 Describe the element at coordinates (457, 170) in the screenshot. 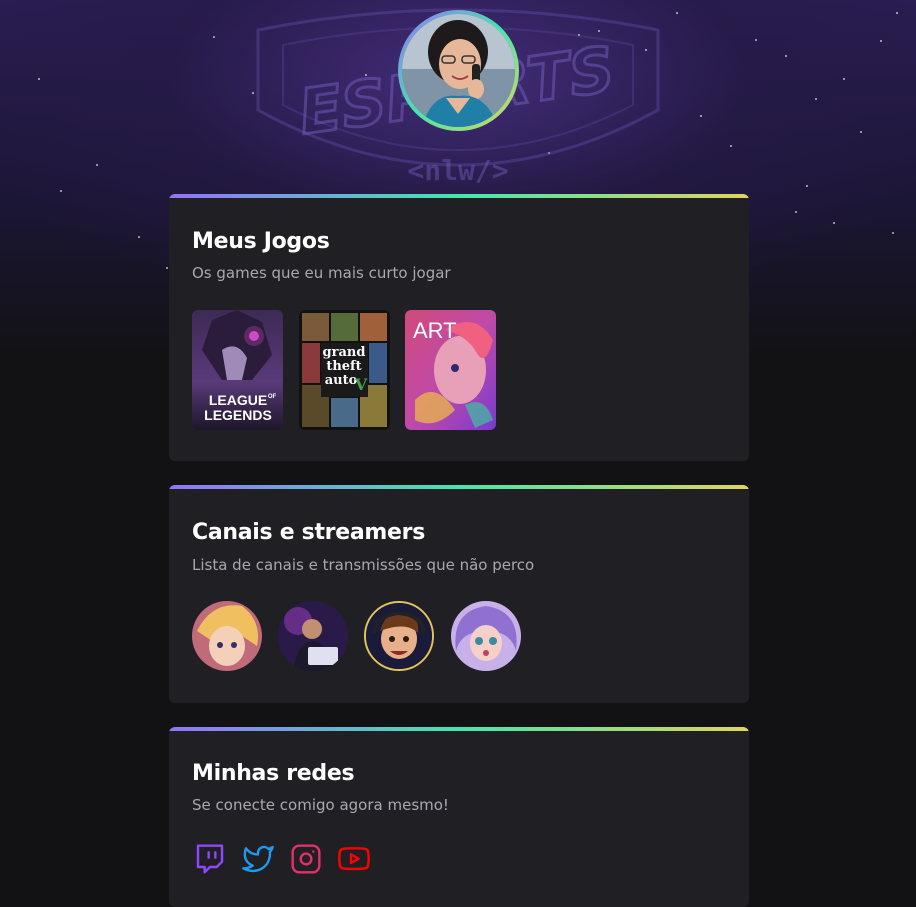

I see `watermark-sub: <nlw/>` at that location.